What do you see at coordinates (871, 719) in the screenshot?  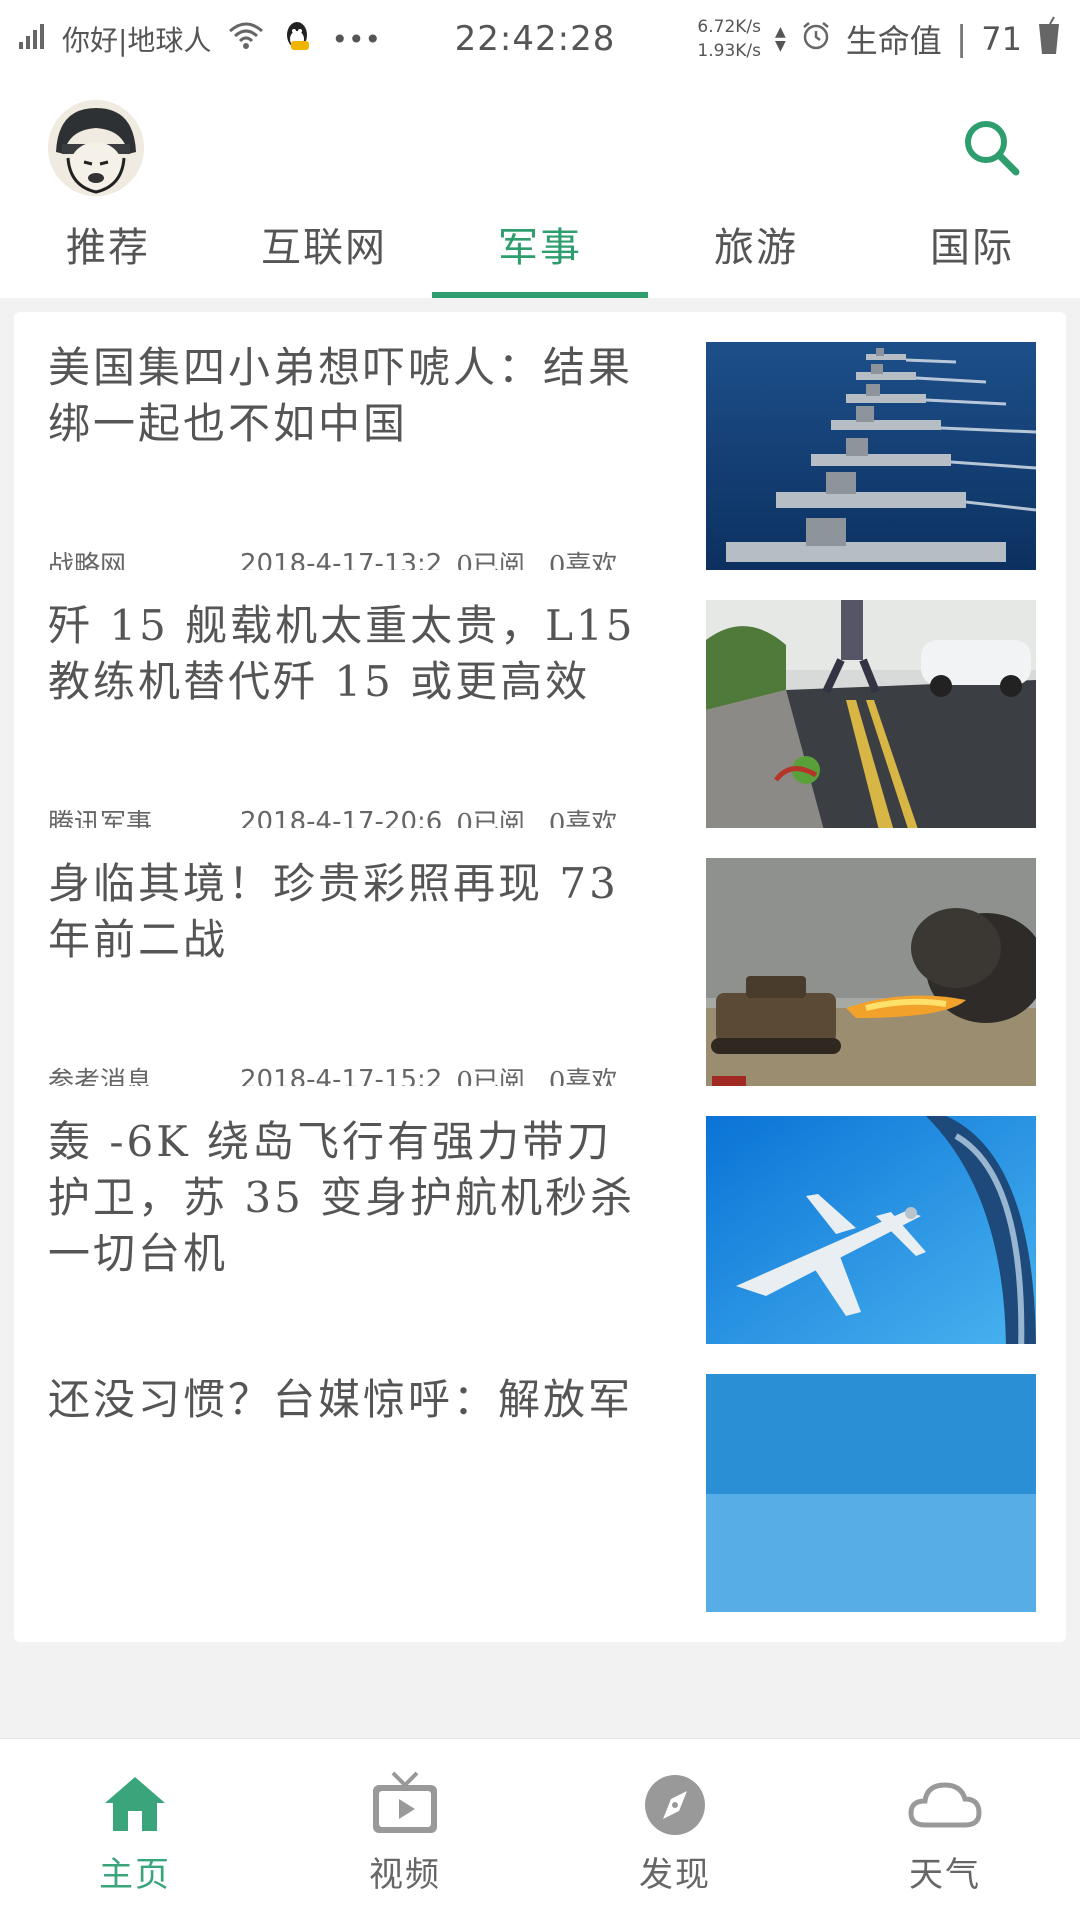 I see `wet-road-thumbnail` at bounding box center [871, 719].